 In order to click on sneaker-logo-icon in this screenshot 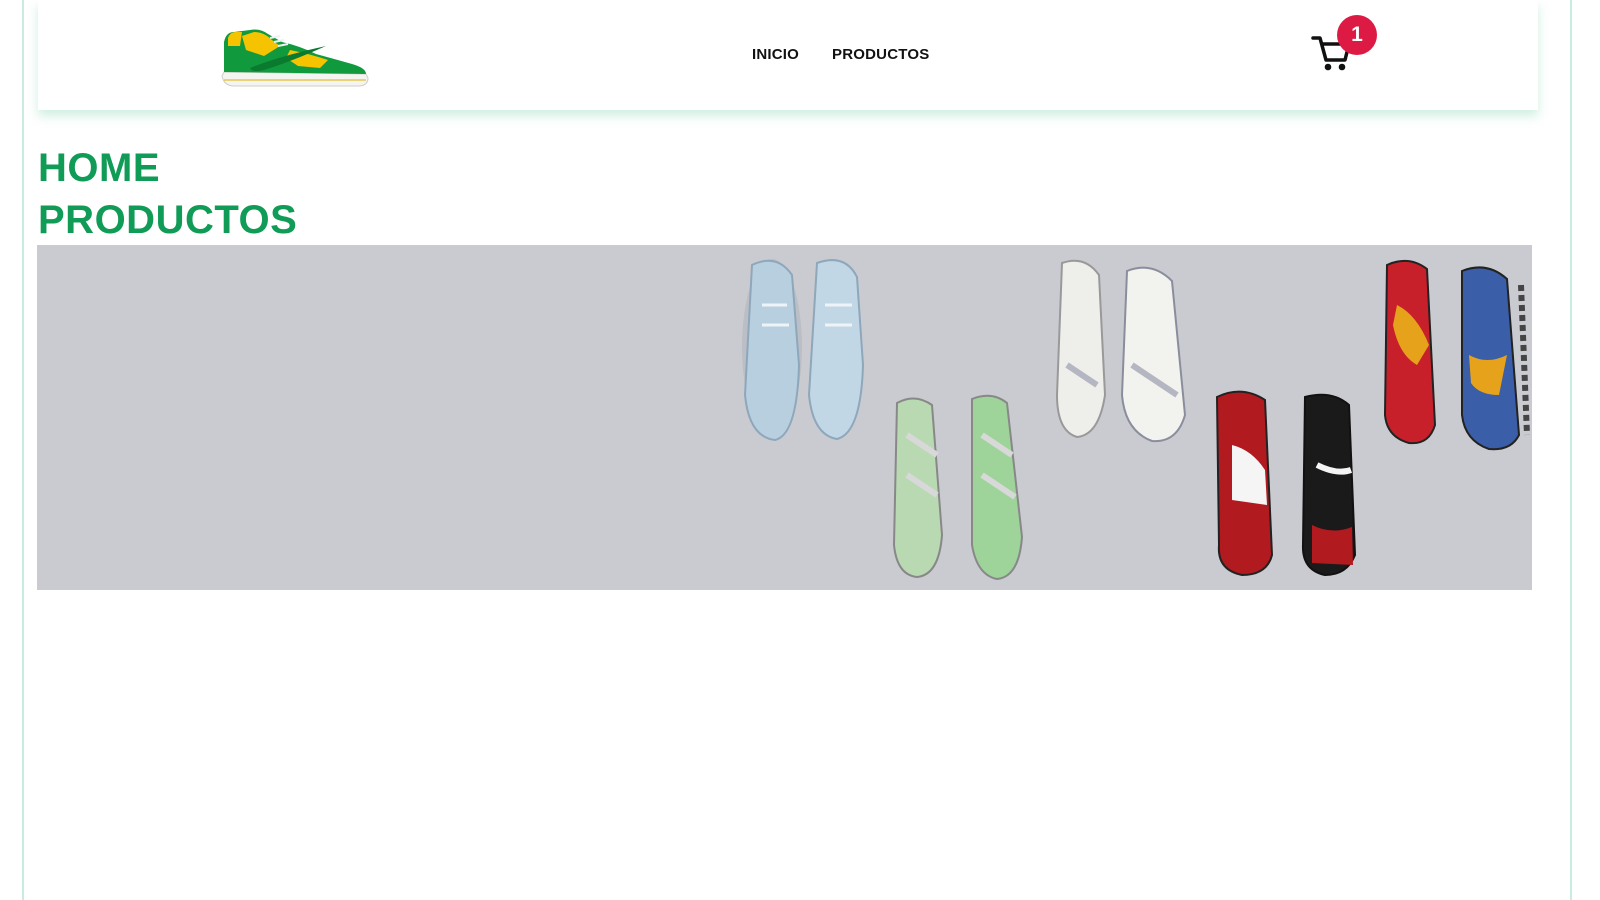, I will do `click(295, 58)`.